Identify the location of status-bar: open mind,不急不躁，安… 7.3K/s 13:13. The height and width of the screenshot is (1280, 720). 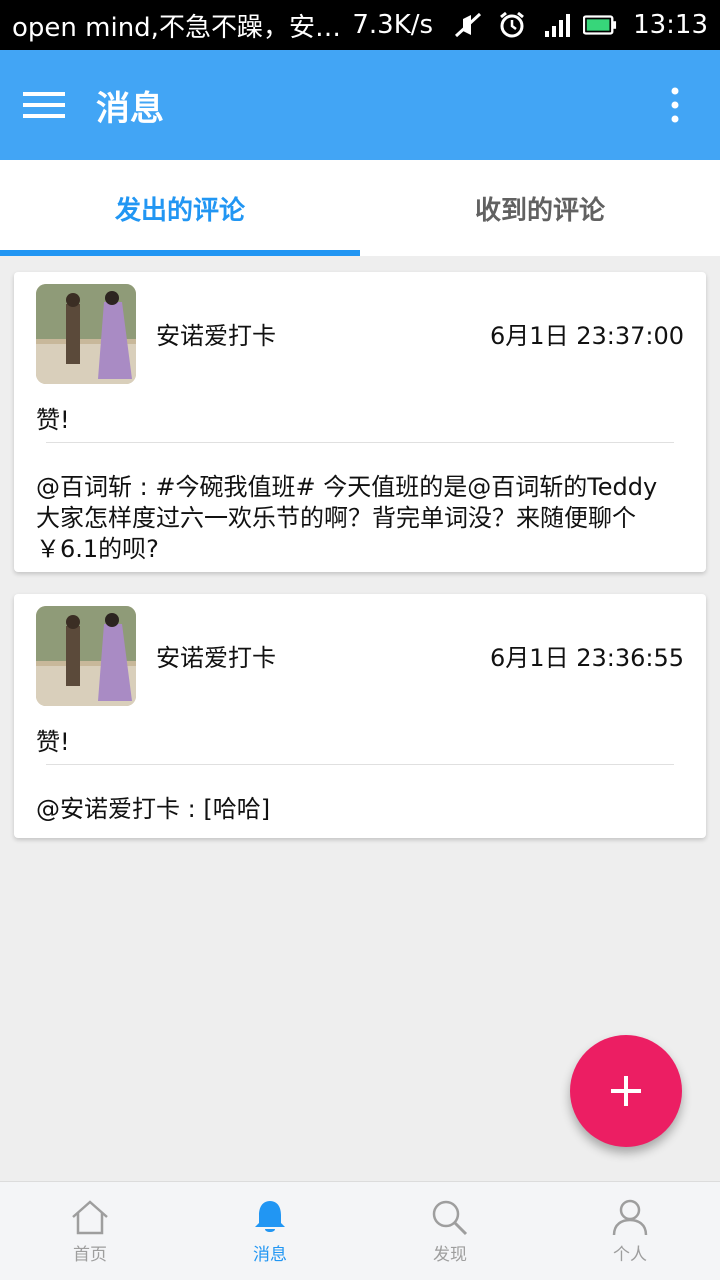
(360, 25).